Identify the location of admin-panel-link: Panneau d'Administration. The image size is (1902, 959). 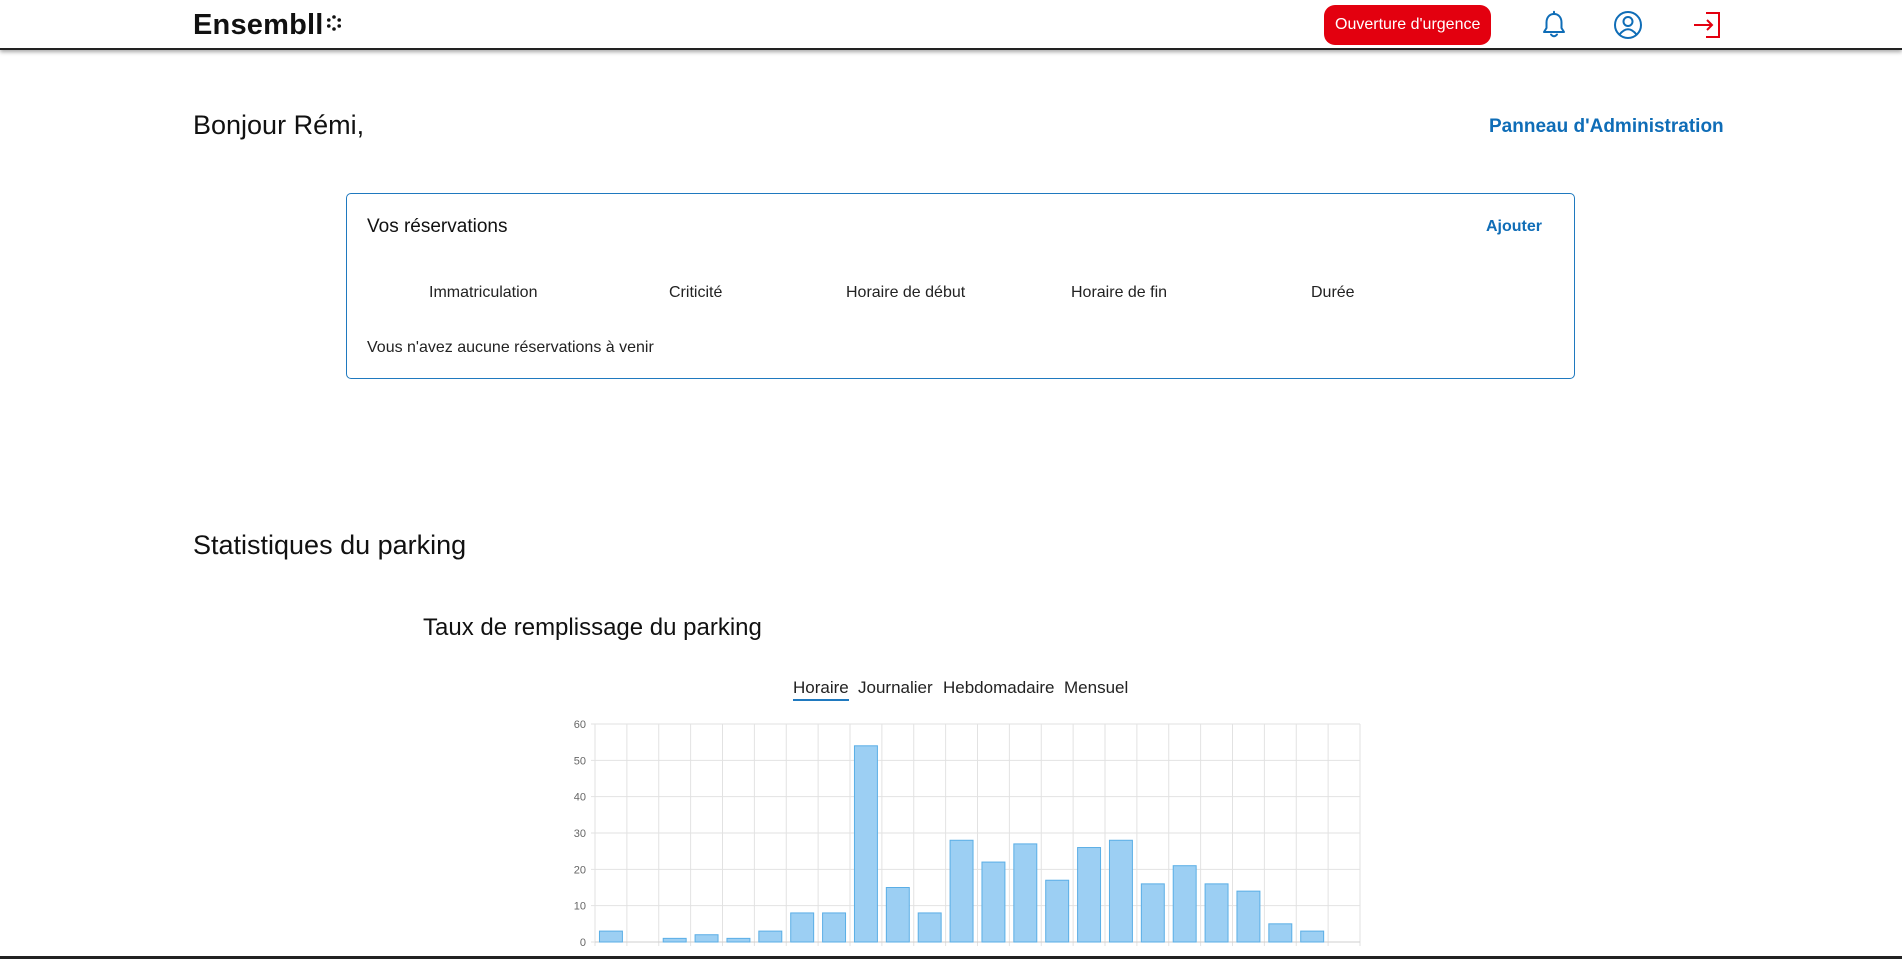
(1606, 127).